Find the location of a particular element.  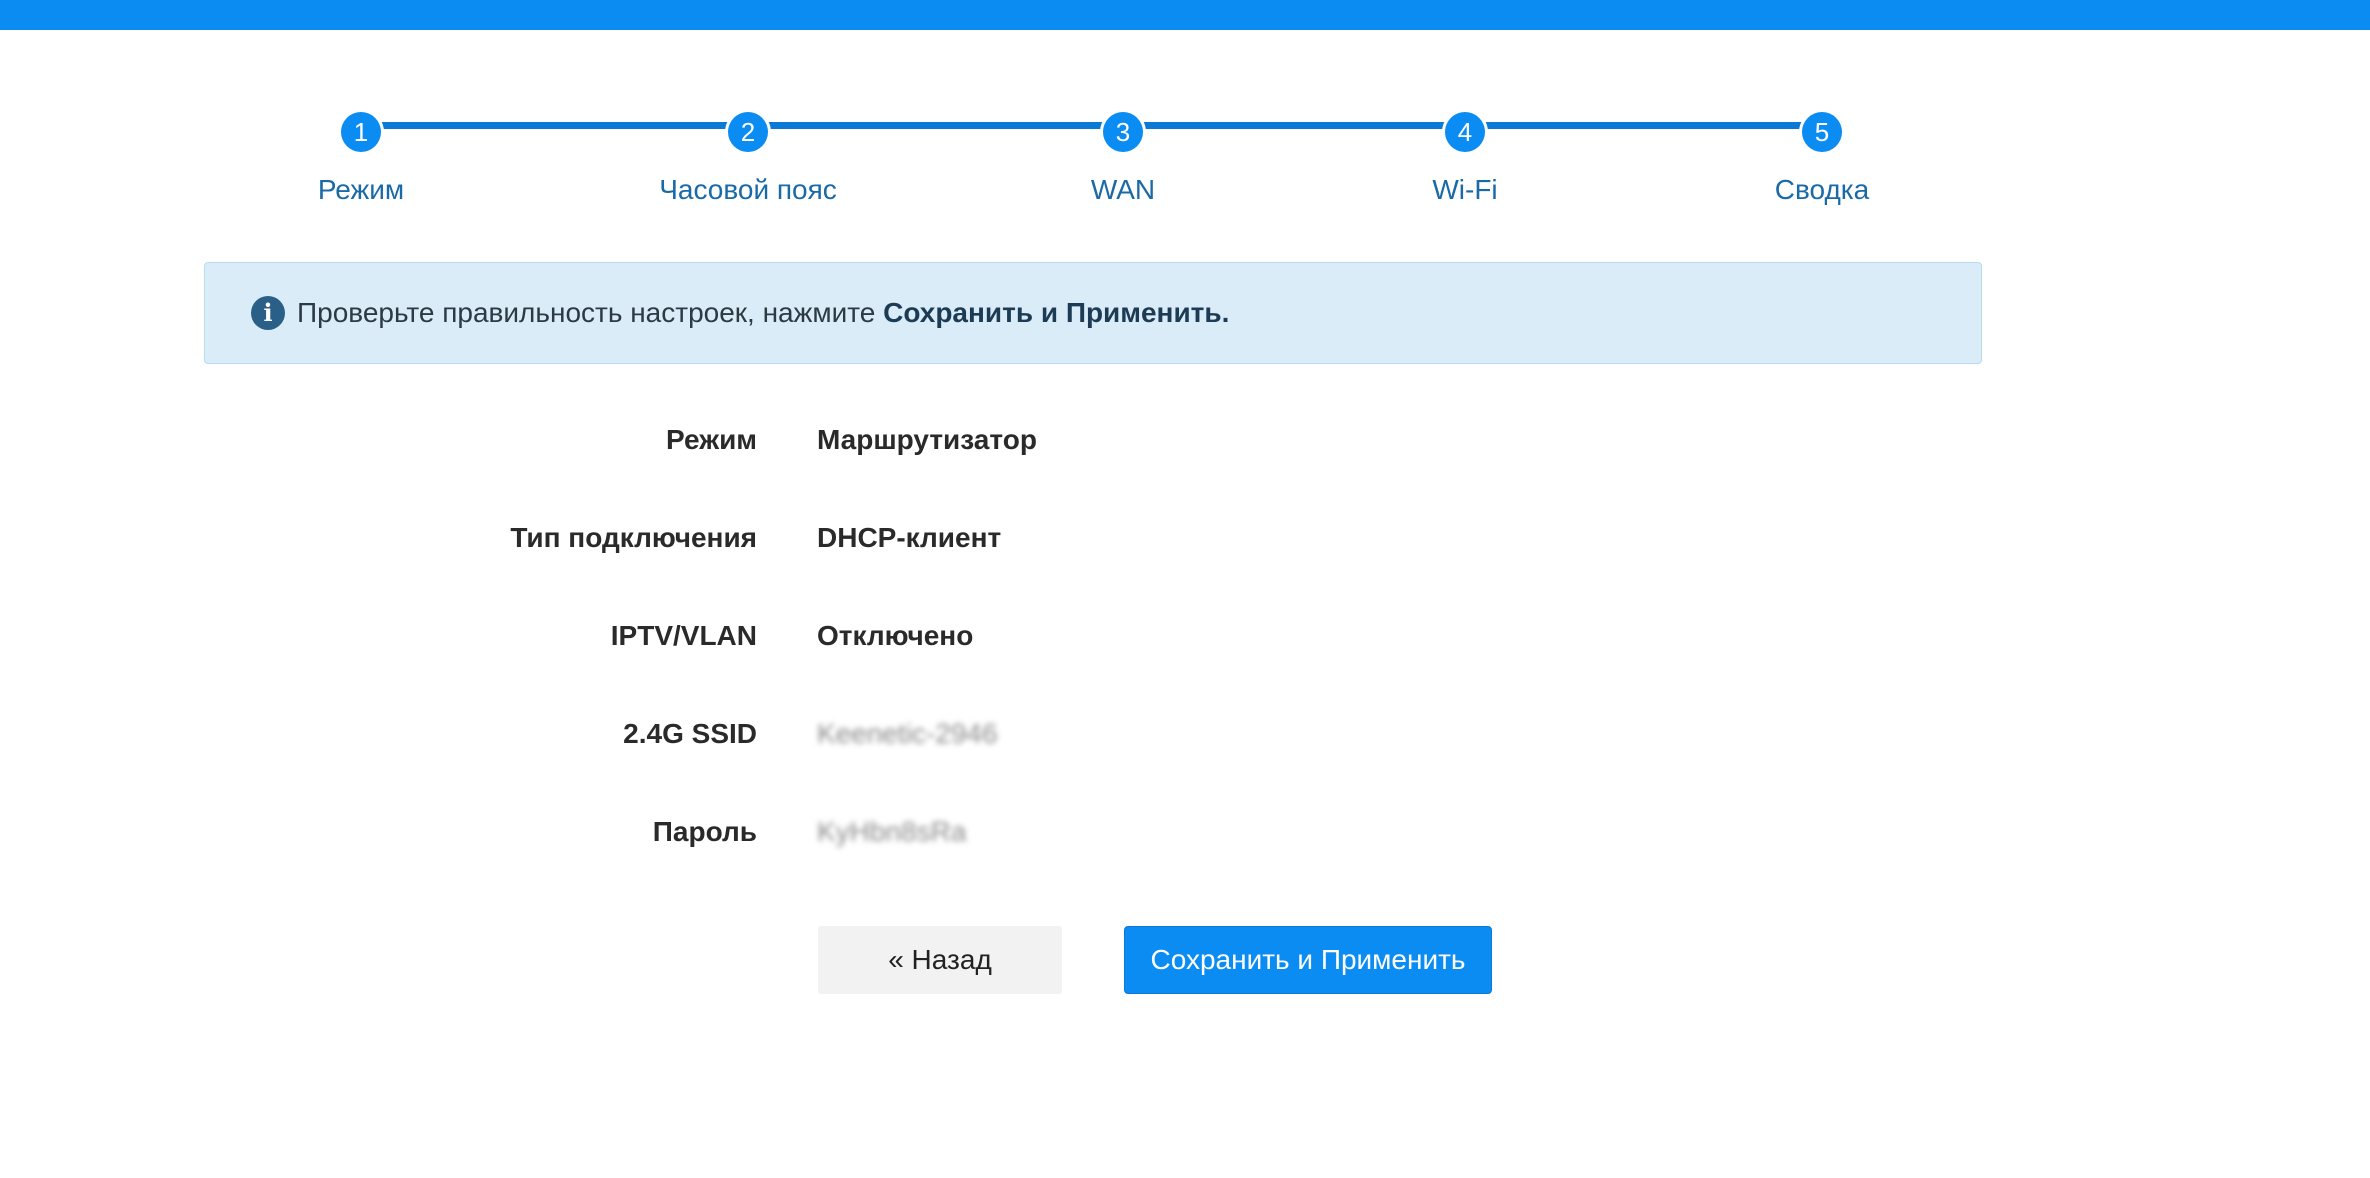

summary-label: Тип подключения is located at coordinates (633, 537).